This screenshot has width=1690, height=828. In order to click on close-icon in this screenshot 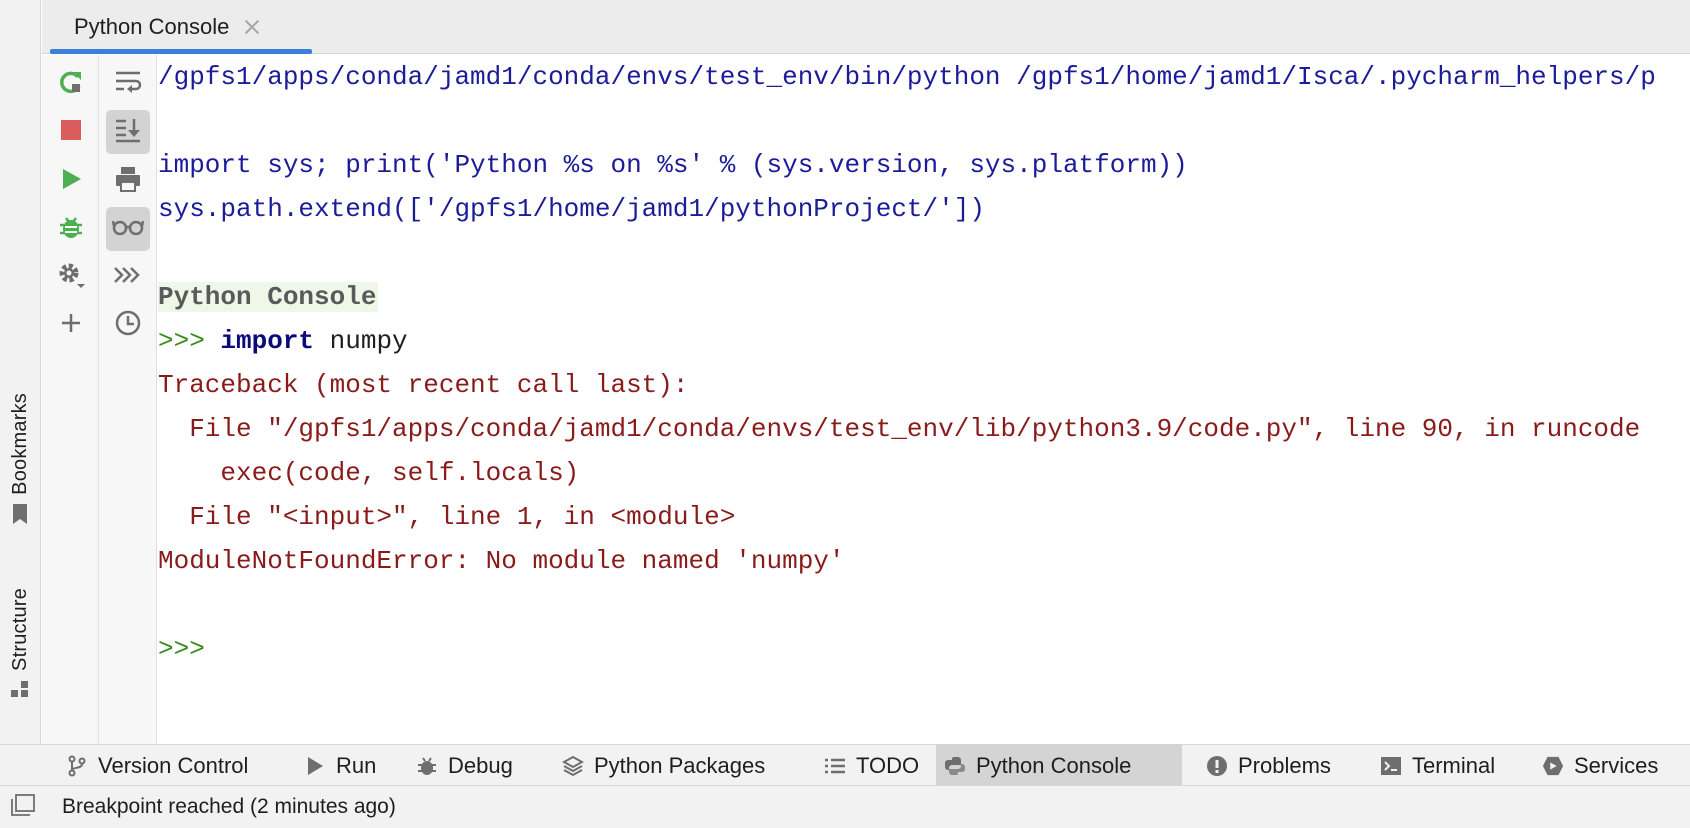, I will do `click(252, 27)`.